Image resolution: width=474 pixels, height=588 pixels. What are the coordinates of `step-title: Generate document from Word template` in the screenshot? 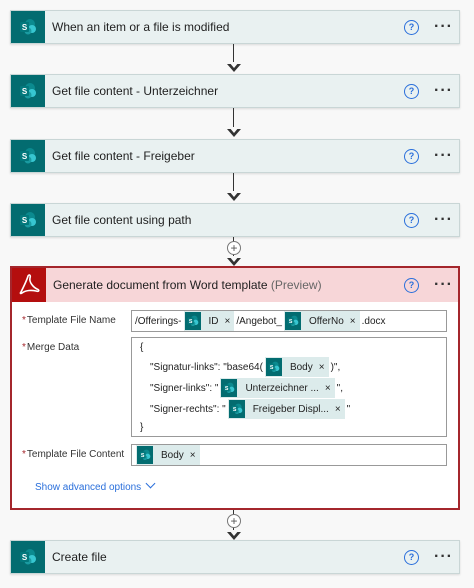 It's located at (160, 285).